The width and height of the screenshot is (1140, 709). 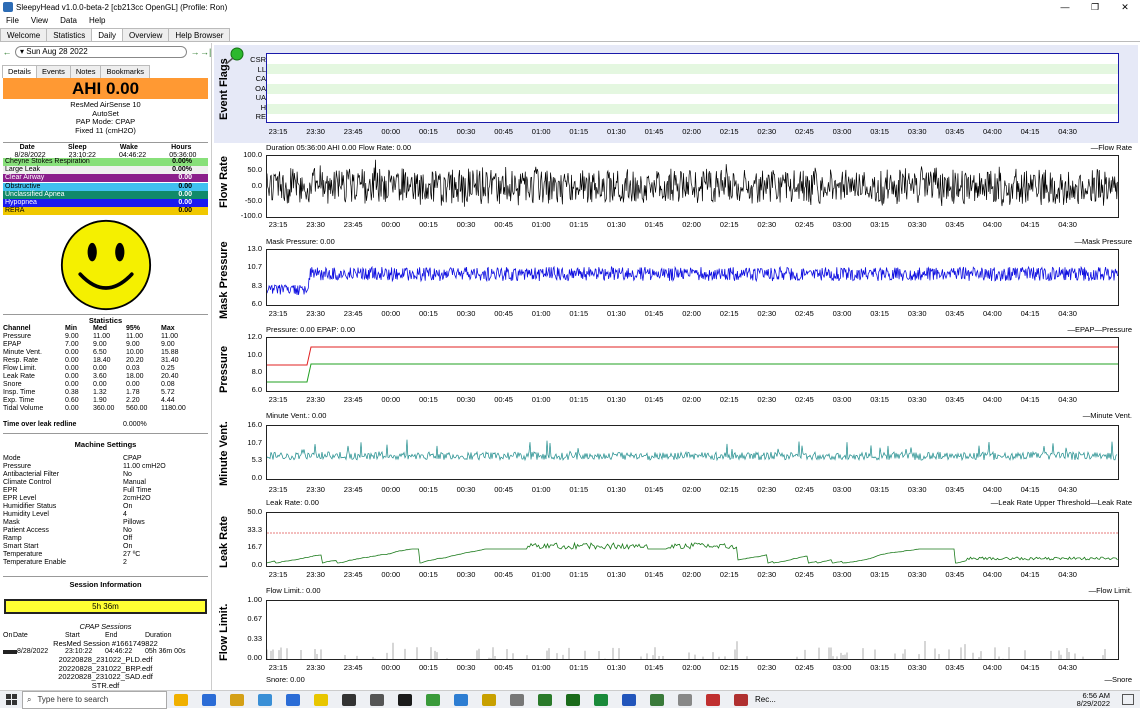 I want to click on norton-icon, so click(x=321, y=699).